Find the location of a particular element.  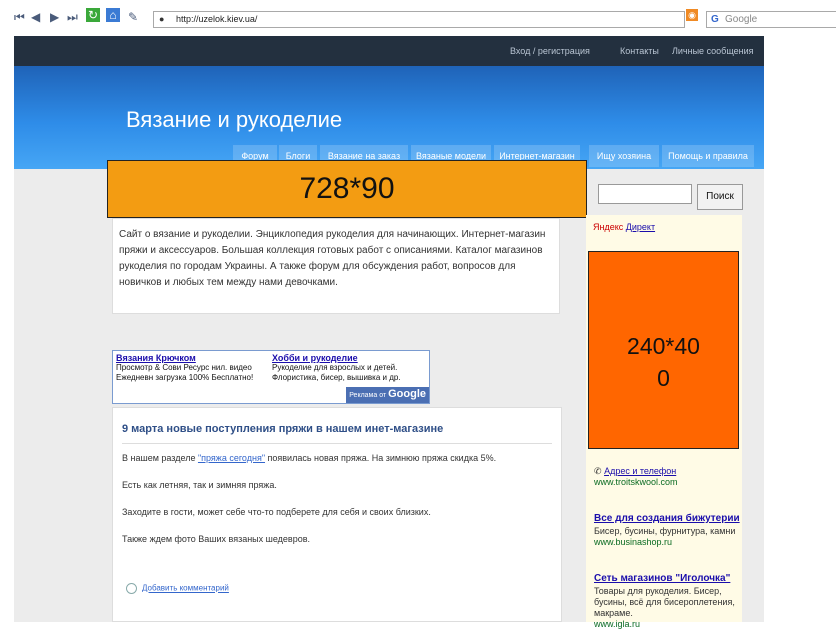

google-ad-2-line1: Рукоделие для взрослых и детей. is located at coordinates (335, 367).